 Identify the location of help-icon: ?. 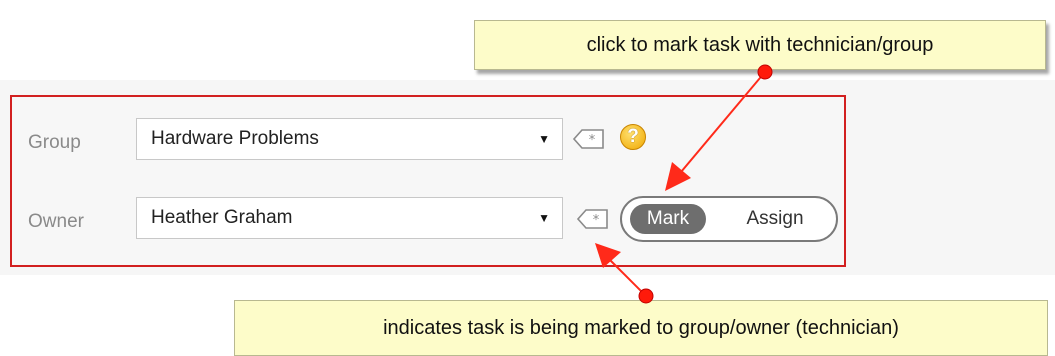
(633, 137).